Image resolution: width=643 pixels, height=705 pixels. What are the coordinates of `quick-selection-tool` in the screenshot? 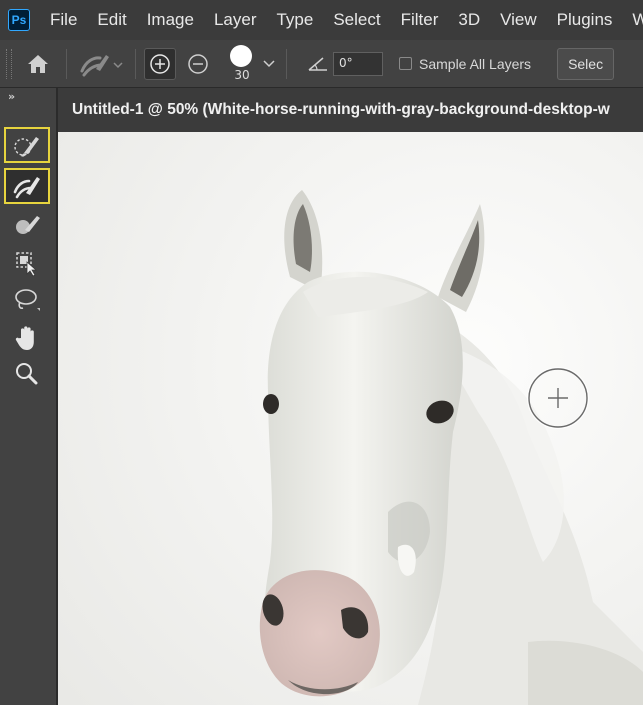 It's located at (27, 145).